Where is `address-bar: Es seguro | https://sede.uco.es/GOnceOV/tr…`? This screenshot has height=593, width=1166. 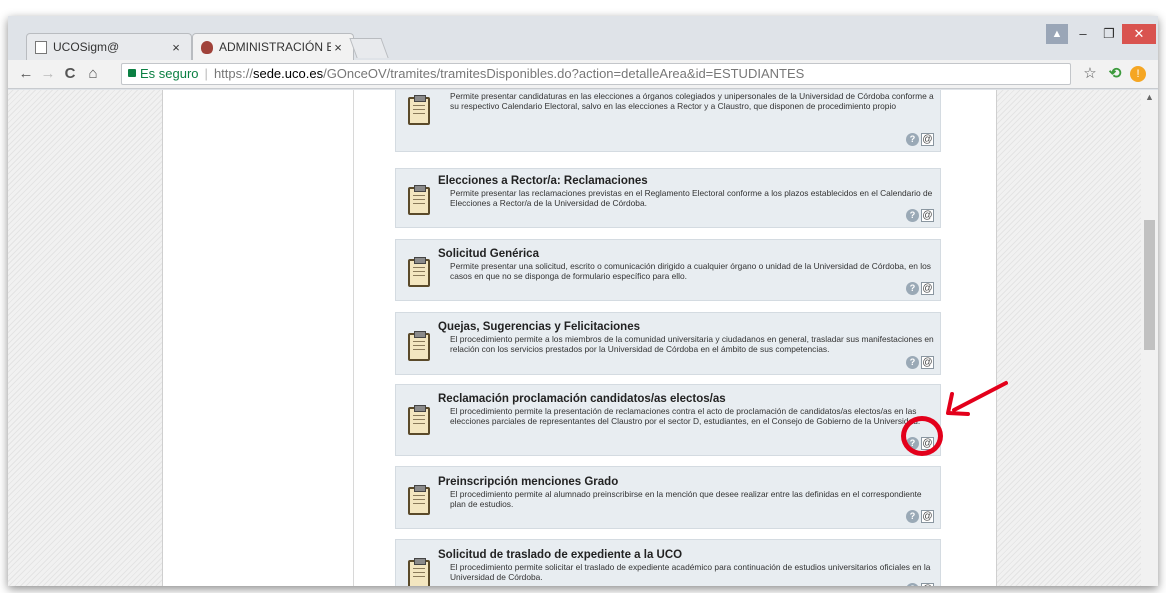 address-bar: Es seguro | https://sede.uco.es/GOnceOV/tr… is located at coordinates (596, 74).